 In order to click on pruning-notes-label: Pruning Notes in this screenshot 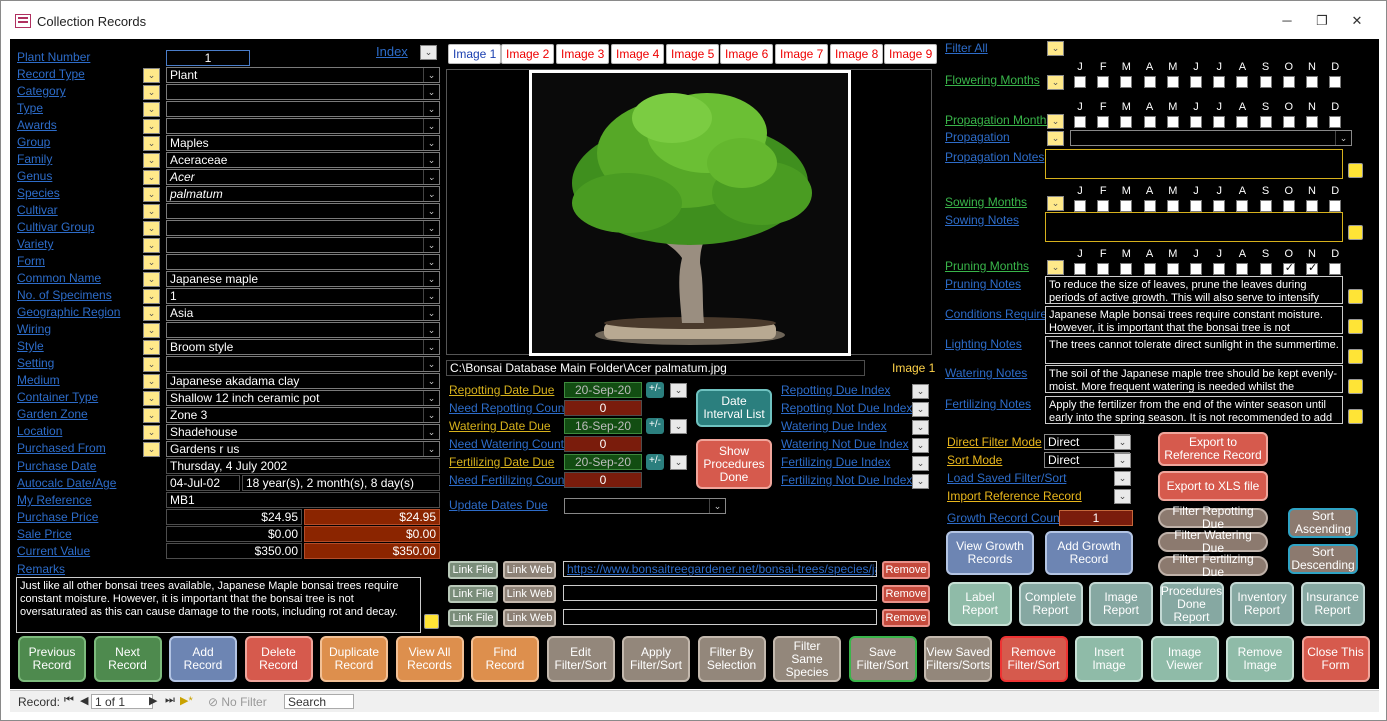, I will do `click(983, 284)`.